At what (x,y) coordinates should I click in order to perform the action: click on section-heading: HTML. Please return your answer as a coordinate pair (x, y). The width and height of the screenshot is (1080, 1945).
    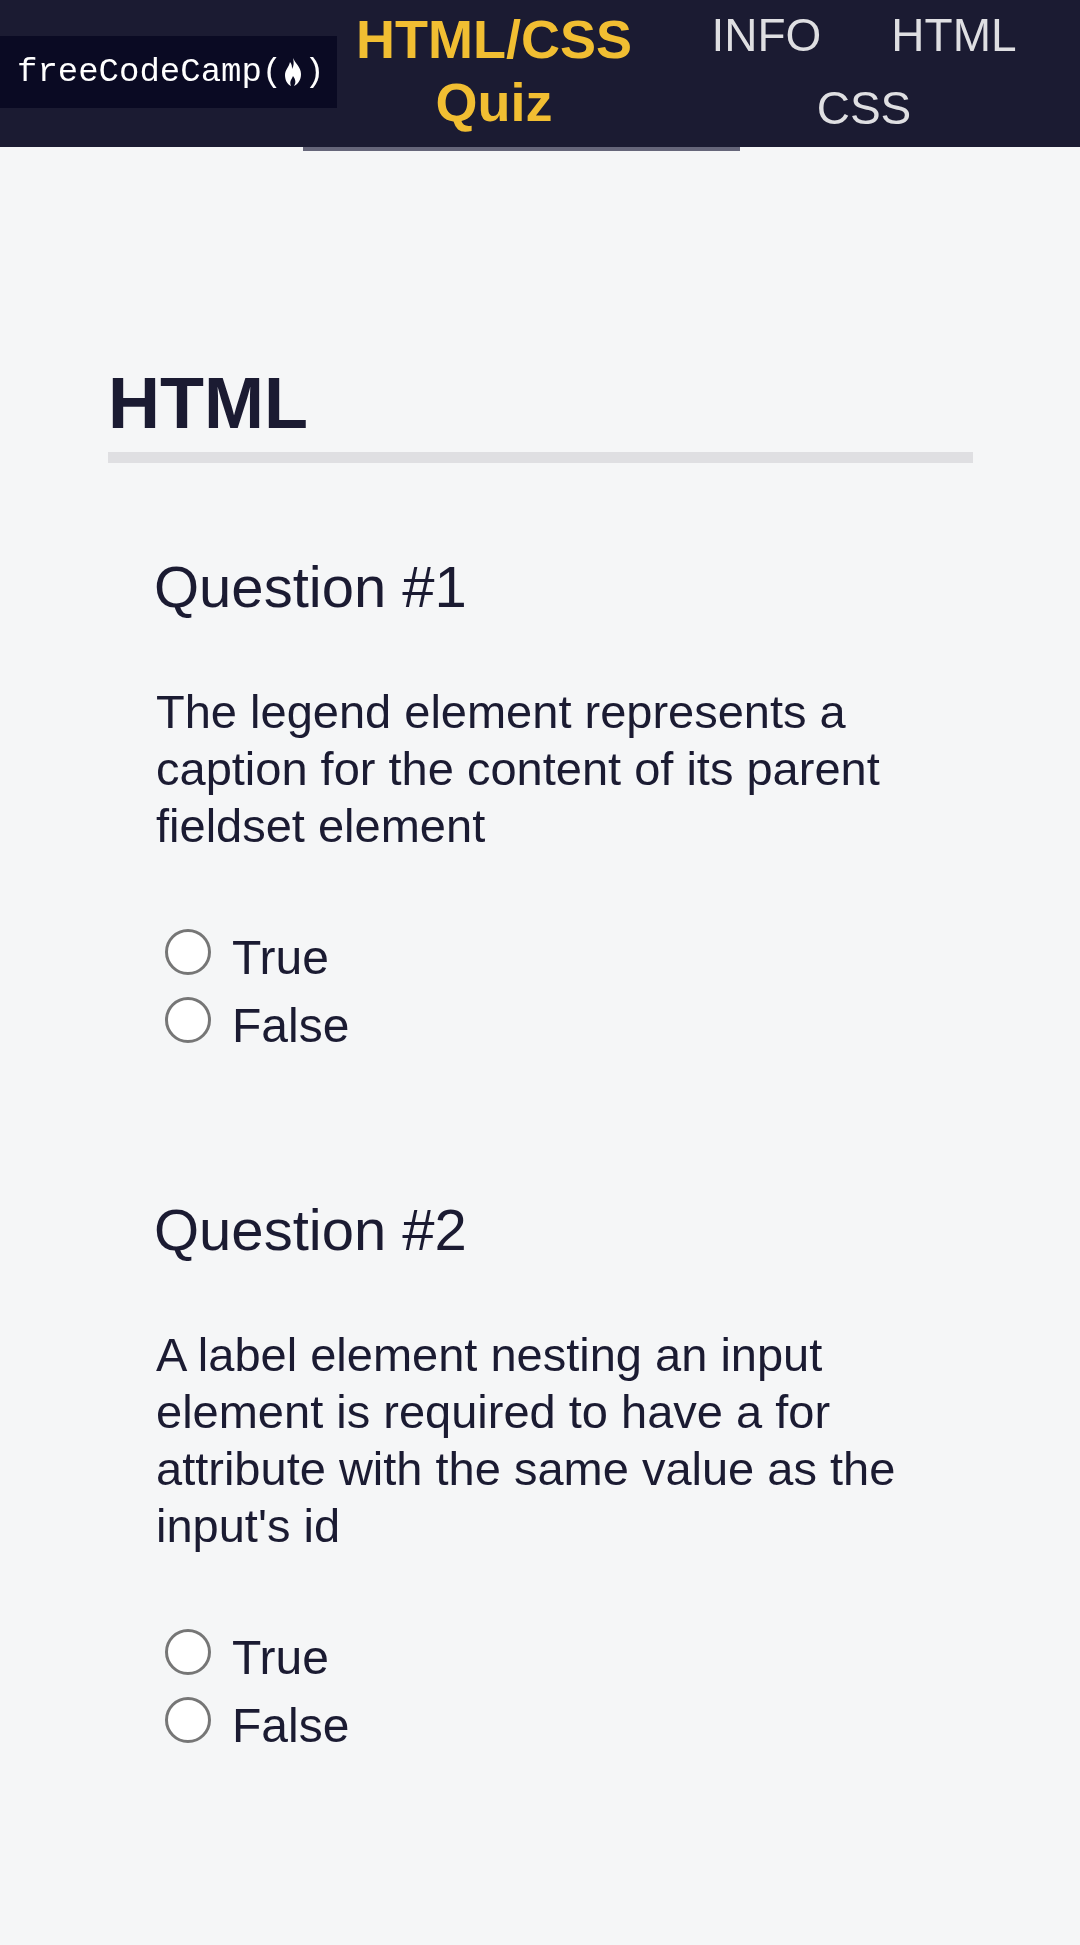
    Looking at the image, I should click on (208, 403).